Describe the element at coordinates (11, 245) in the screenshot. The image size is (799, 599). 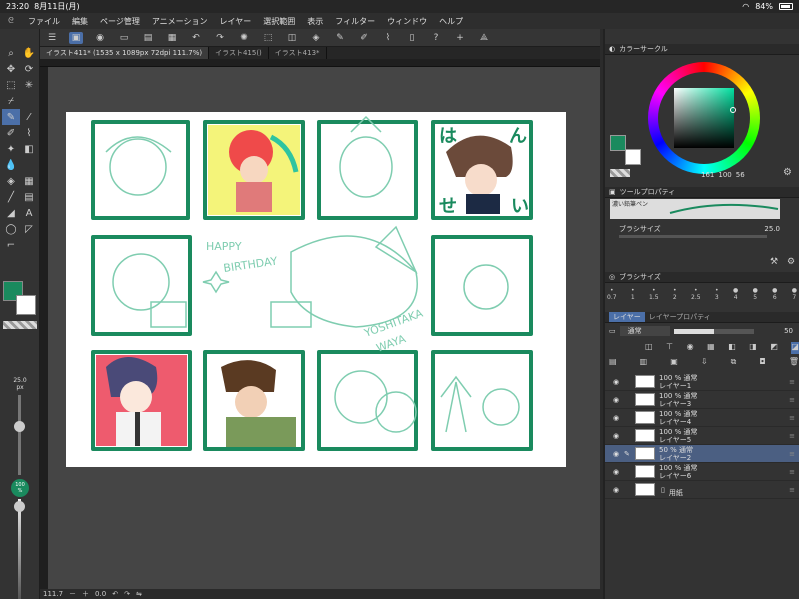
I see `correct-line-tool-icon: ⌐` at that location.